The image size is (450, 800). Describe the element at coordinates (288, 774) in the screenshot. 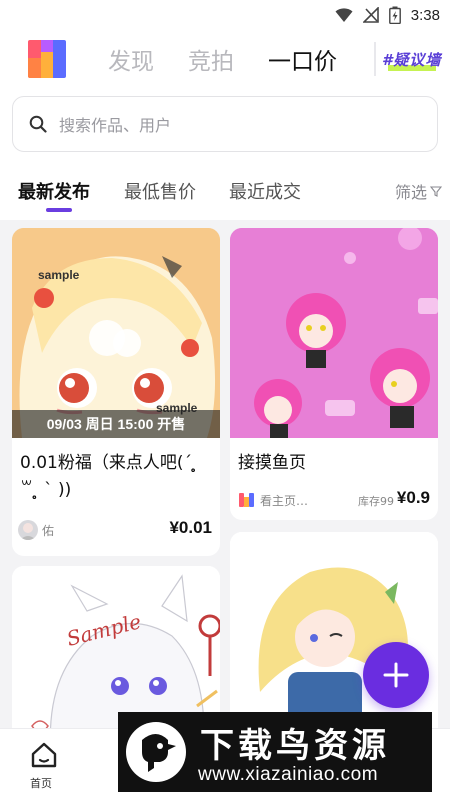

I see `watermark-url: www.xiazainiao.com` at that location.